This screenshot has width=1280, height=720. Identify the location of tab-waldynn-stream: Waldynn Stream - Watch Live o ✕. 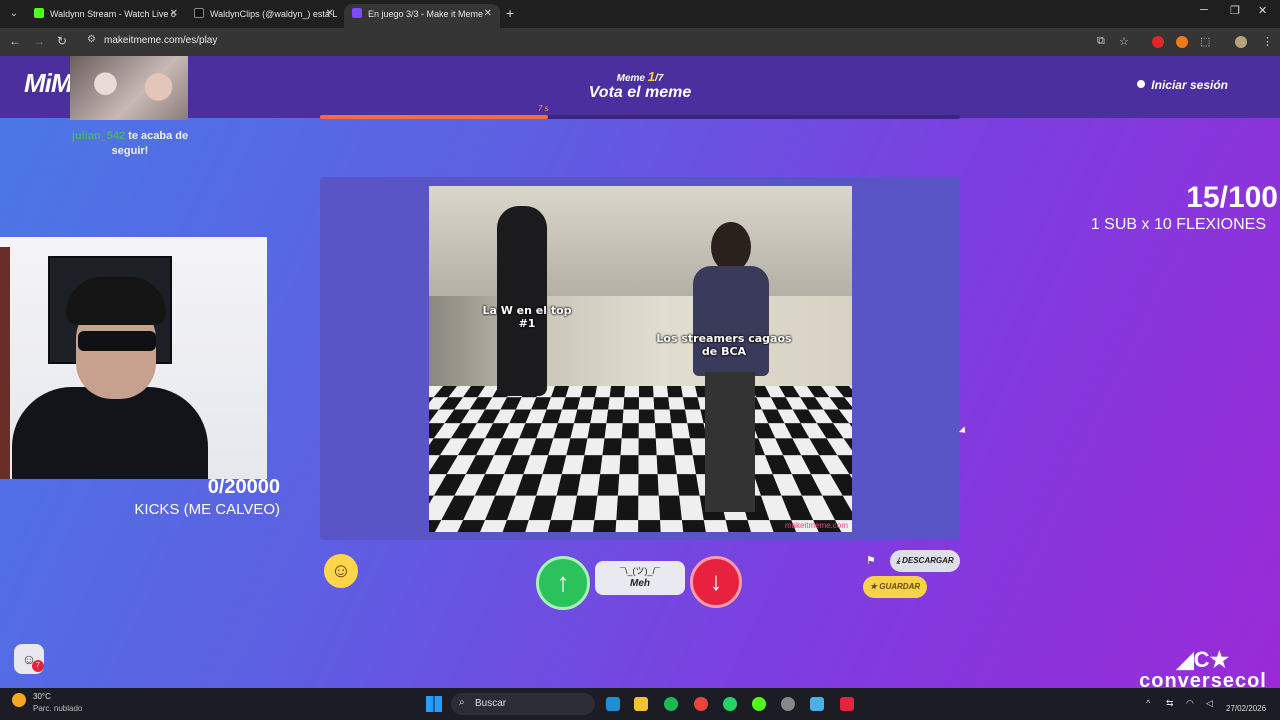
(106, 16).